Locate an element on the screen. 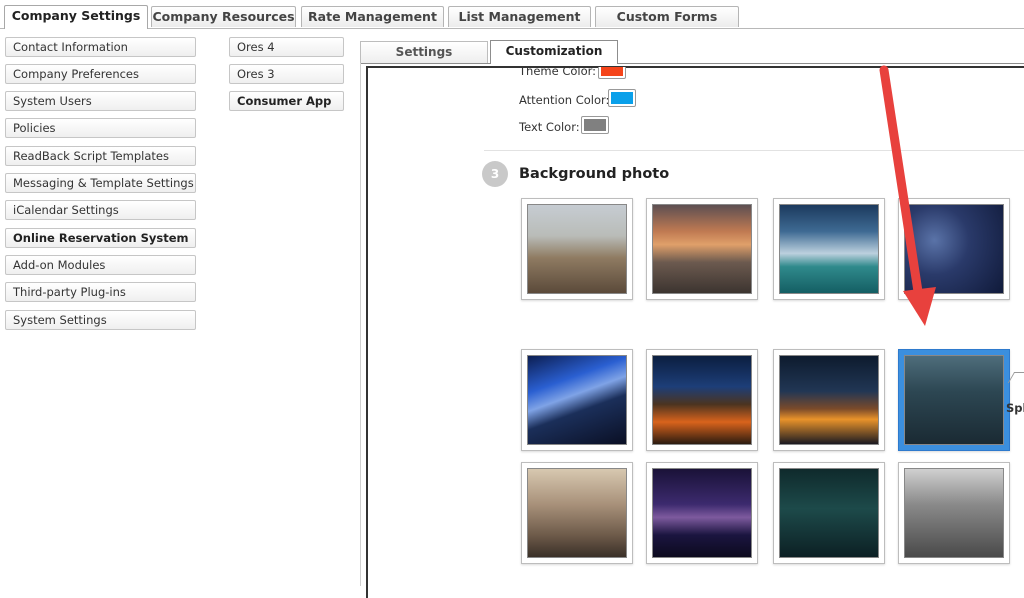 Image resolution: width=1024 pixels, height=598 pixels. tab-rate-management: Rate Management is located at coordinates (372, 16).